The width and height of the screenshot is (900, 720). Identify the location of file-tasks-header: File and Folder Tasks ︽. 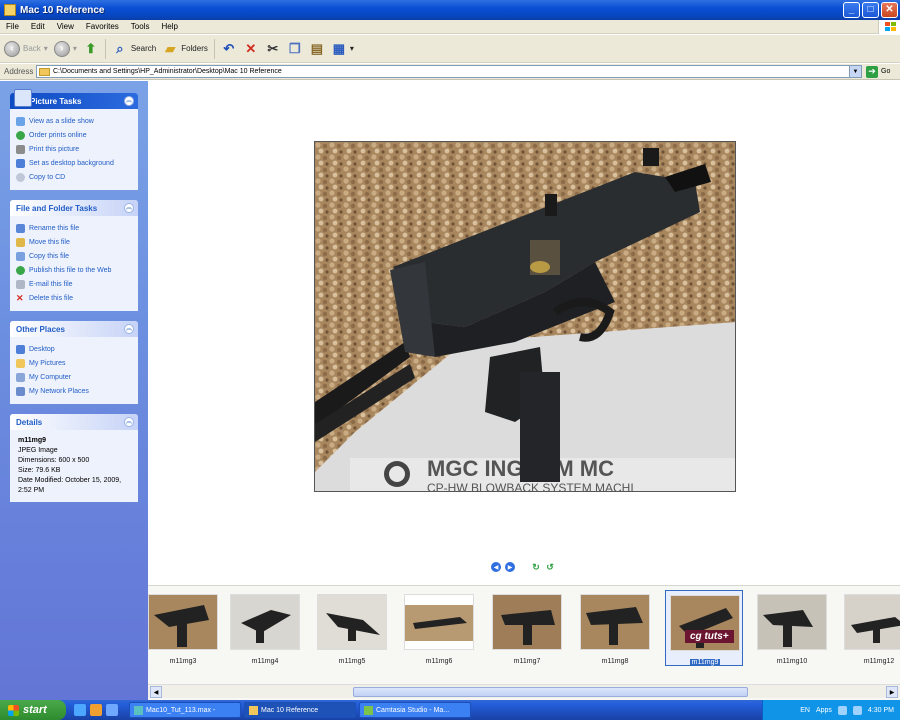
(74, 208).